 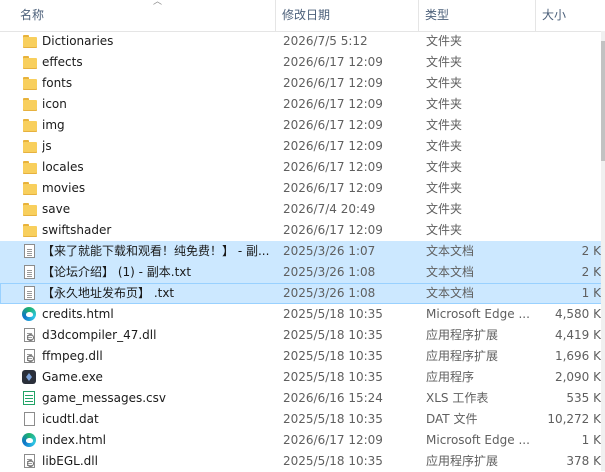 I want to click on file-size: 10,272 K, so click(x=574, y=419).